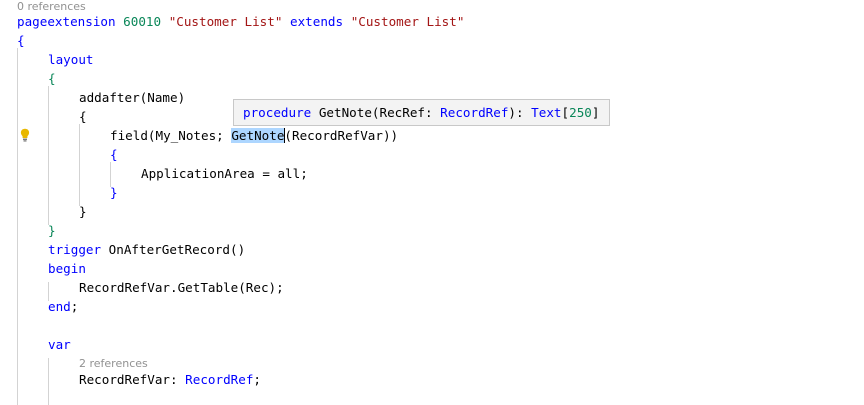 The image size is (864, 405). What do you see at coordinates (59, 344) in the screenshot?
I see `code-line-17: var` at bounding box center [59, 344].